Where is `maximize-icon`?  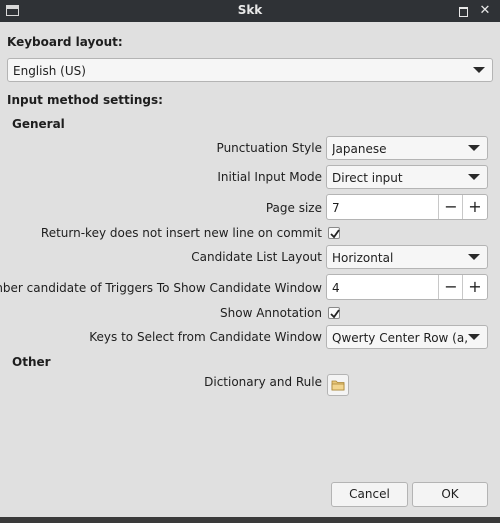
maximize-icon is located at coordinates (463, 11).